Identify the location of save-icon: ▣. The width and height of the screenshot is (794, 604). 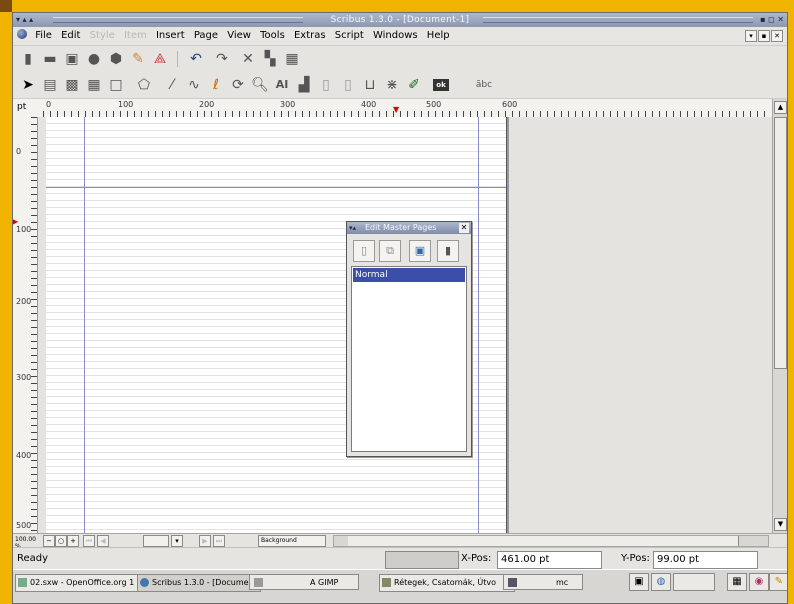
(72, 59).